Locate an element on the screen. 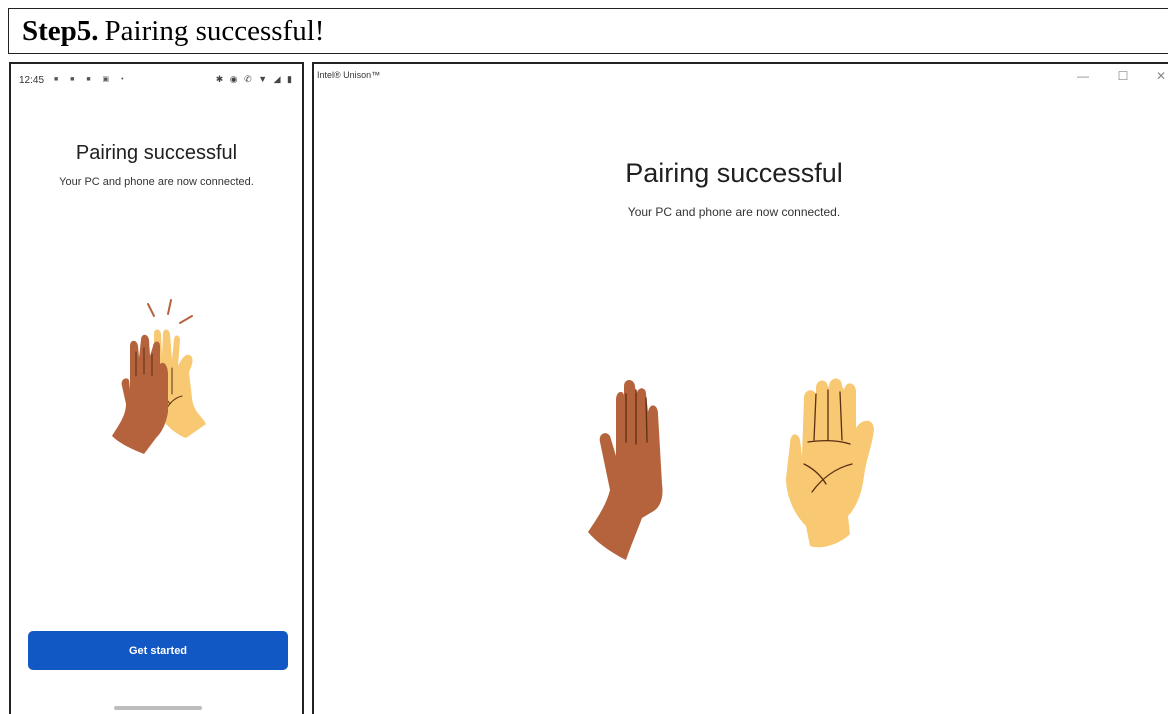 The width and height of the screenshot is (1168, 714). light-hand-illustration is located at coordinates (830, 463).